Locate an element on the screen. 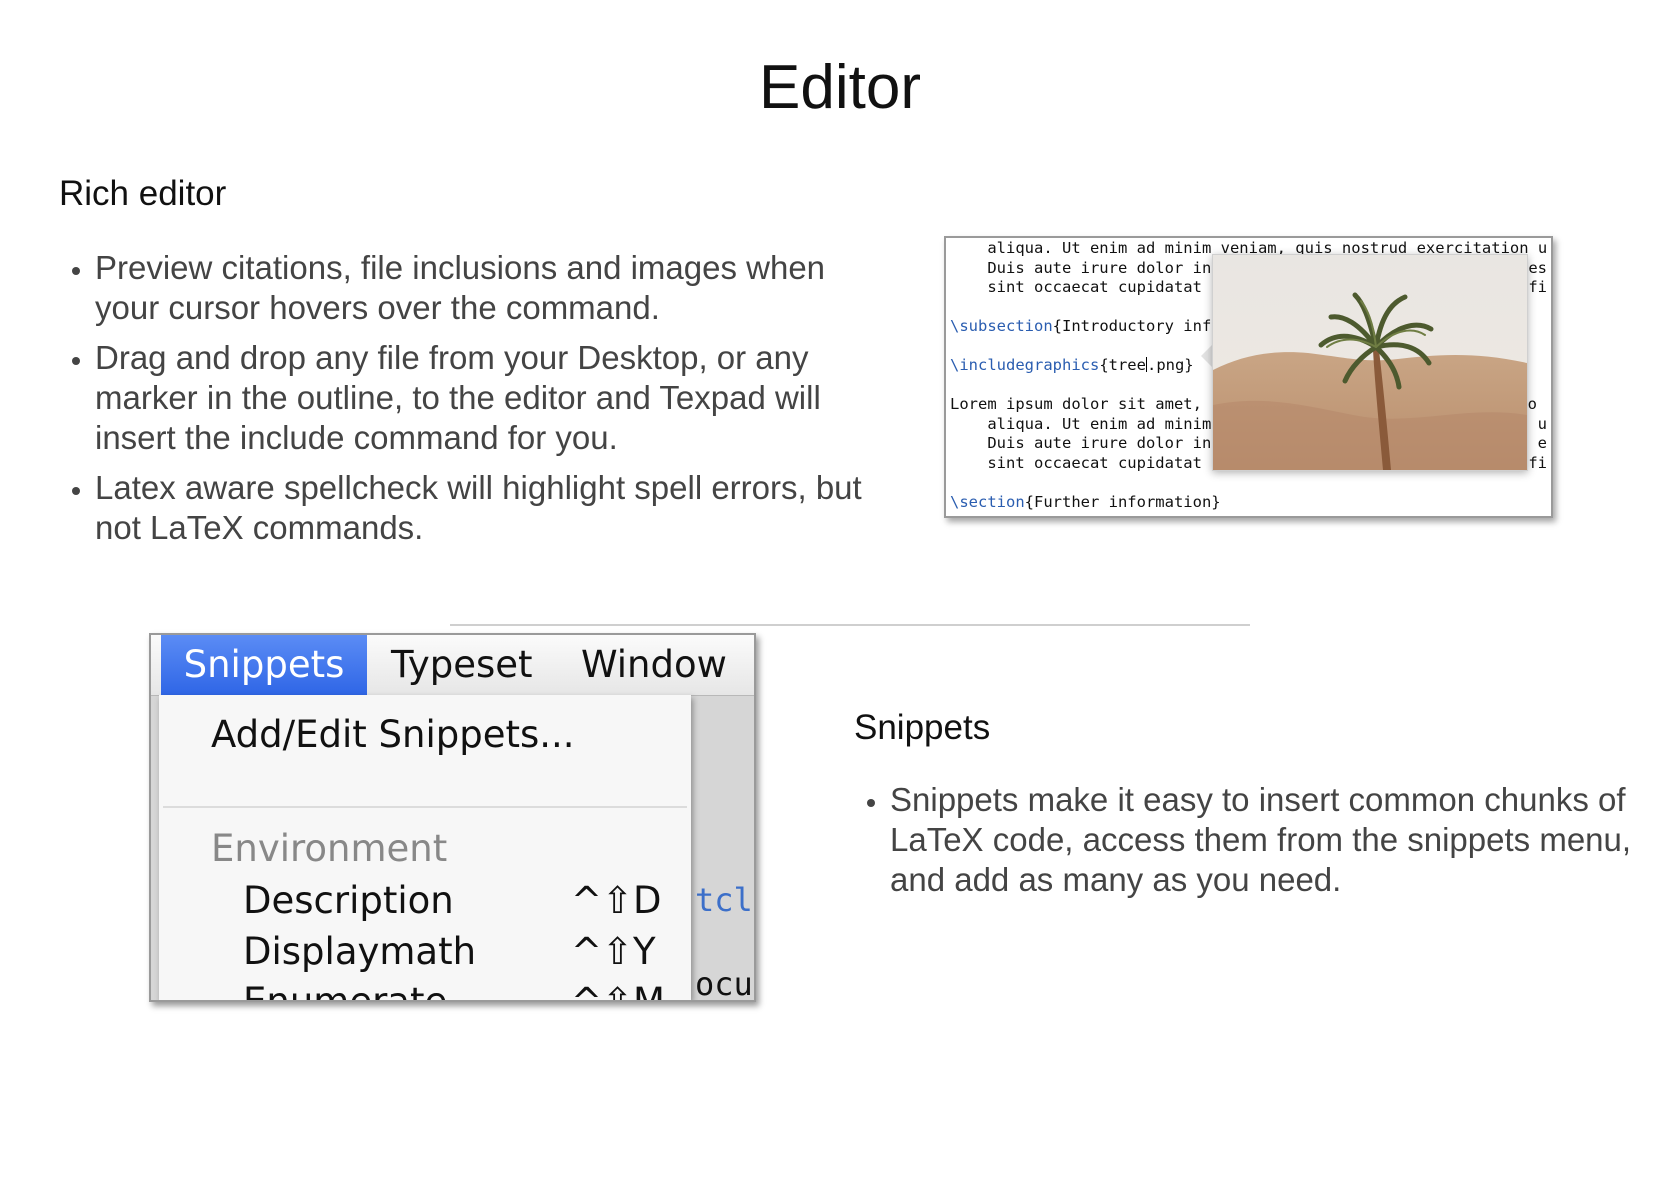 This screenshot has width=1680, height=1202. code-fragment: u is located at coordinates (1542, 424).